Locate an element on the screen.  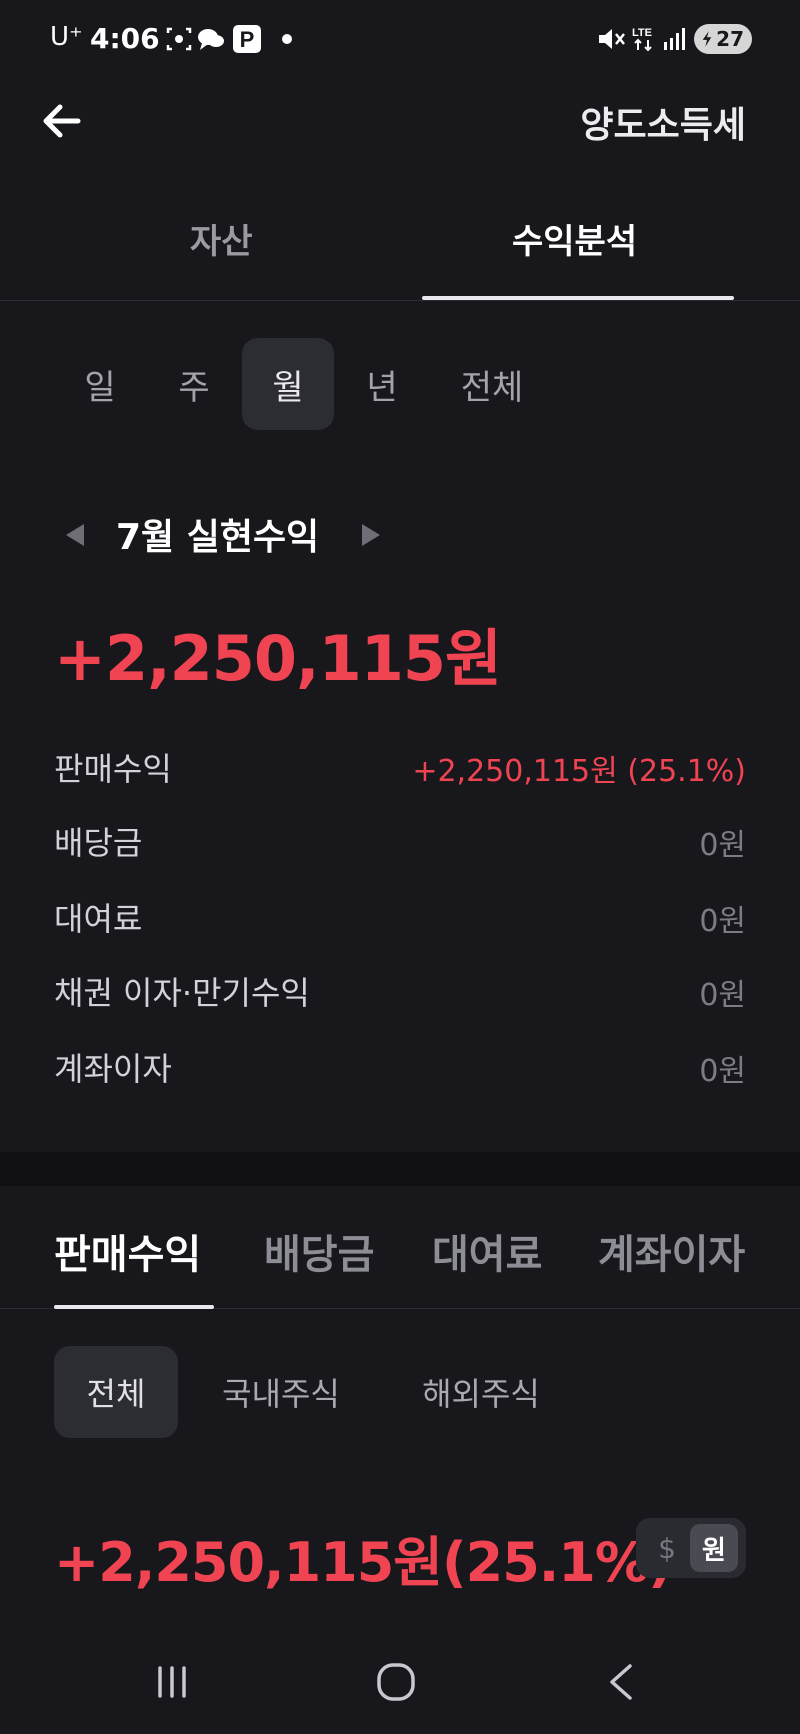
total-realized-profit: +2,250,115원 is located at coordinates (278, 658).